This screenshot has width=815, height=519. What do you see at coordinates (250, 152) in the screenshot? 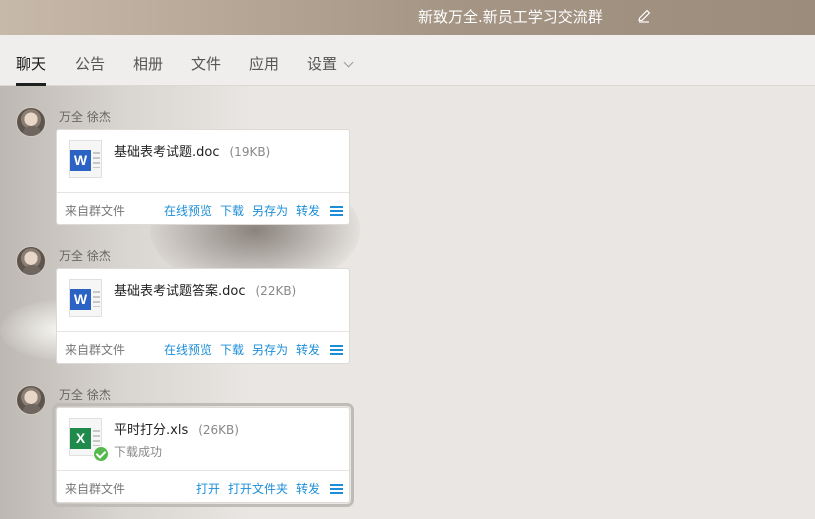
I see `file-size: (19KB)` at bounding box center [250, 152].